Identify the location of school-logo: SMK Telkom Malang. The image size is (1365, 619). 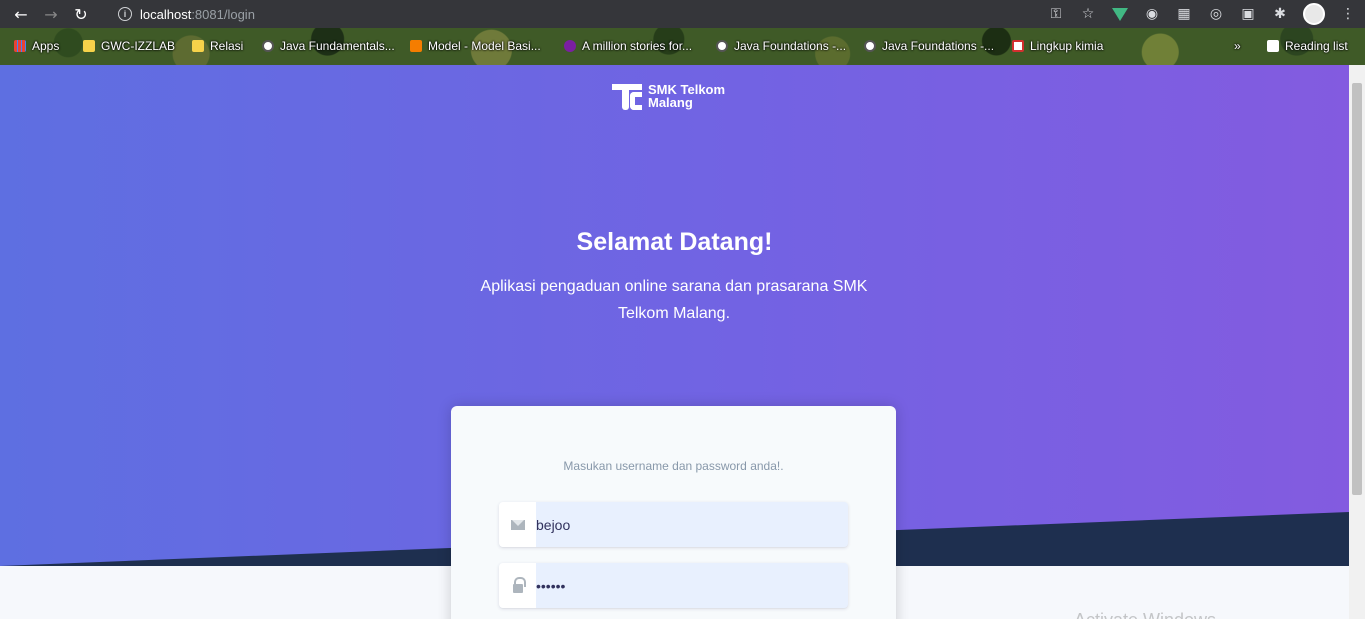
(668, 96).